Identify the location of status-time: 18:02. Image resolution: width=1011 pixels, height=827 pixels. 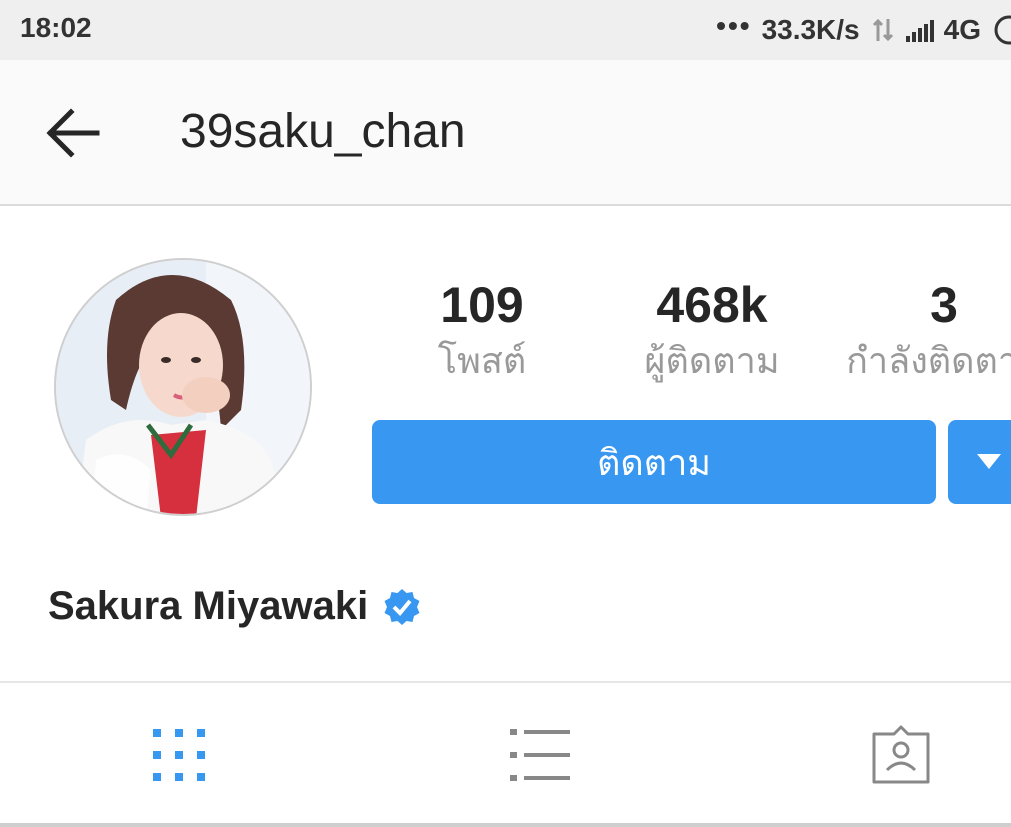
(56, 27).